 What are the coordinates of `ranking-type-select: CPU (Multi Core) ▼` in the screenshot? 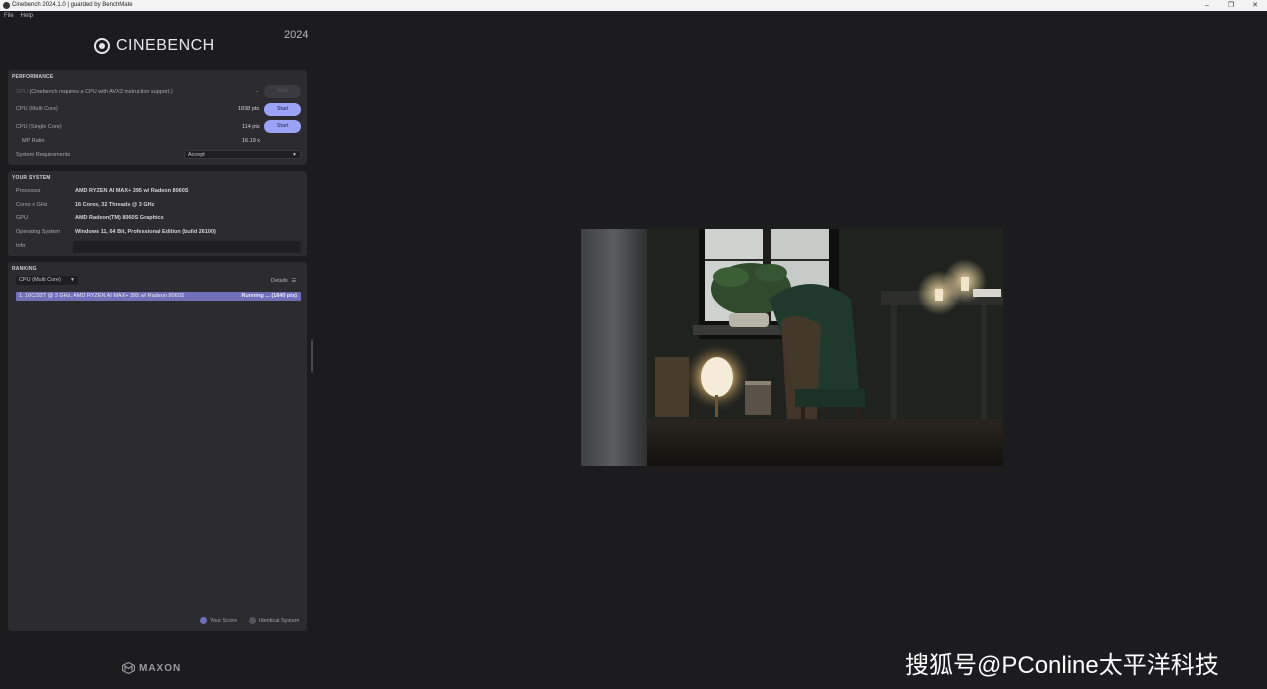 It's located at (47, 280).